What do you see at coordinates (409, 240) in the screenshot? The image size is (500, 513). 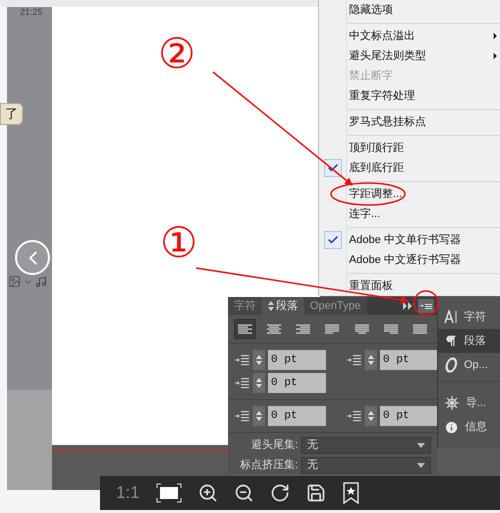 I see `menu-item: Adobe 中文单行书写器` at bounding box center [409, 240].